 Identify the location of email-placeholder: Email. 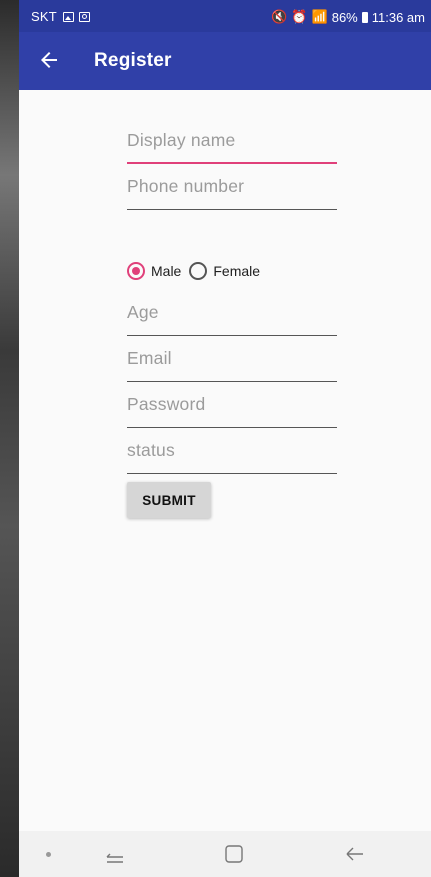
(149, 358).